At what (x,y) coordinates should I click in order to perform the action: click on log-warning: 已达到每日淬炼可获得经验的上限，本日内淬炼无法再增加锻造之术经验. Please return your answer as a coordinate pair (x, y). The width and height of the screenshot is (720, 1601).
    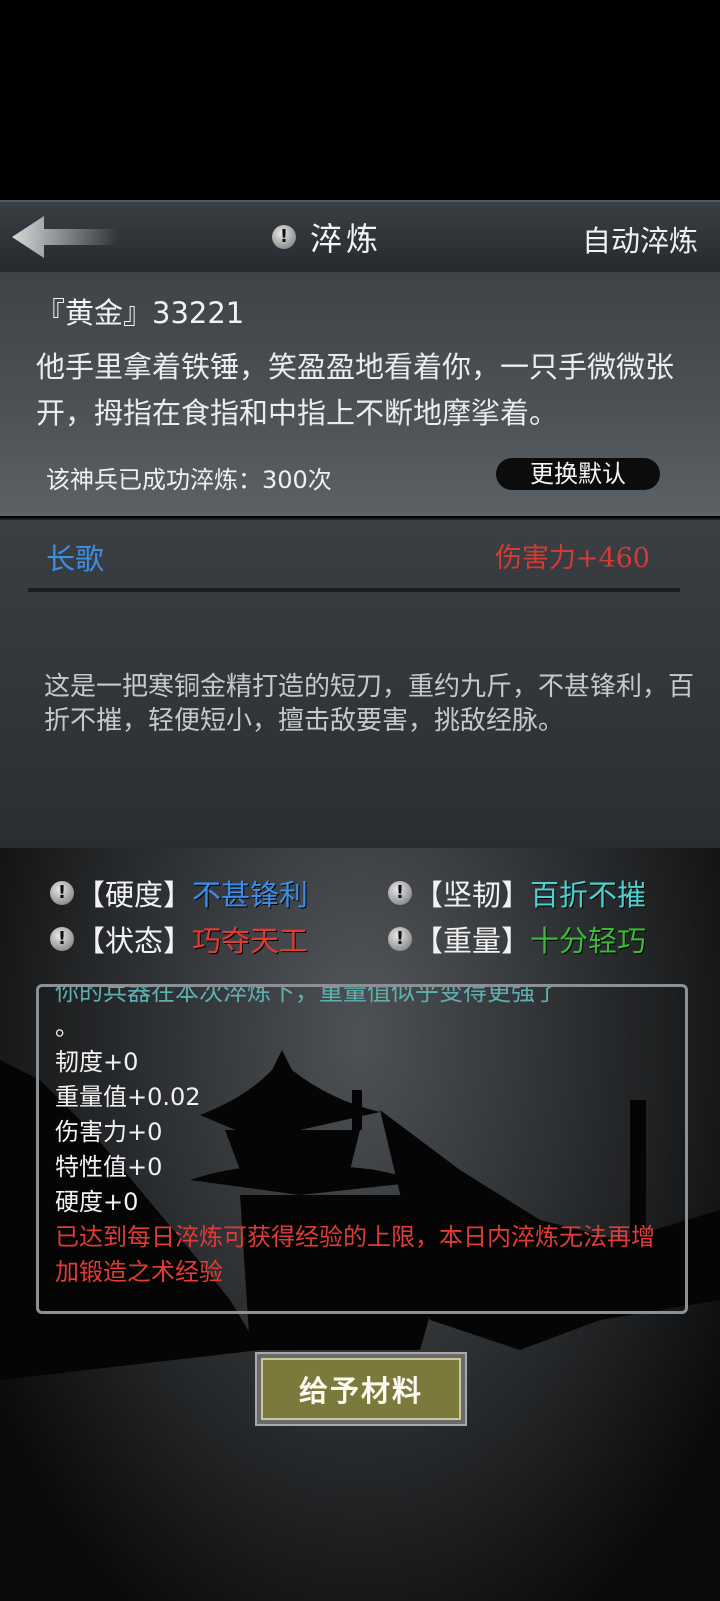
    Looking at the image, I should click on (355, 1254).